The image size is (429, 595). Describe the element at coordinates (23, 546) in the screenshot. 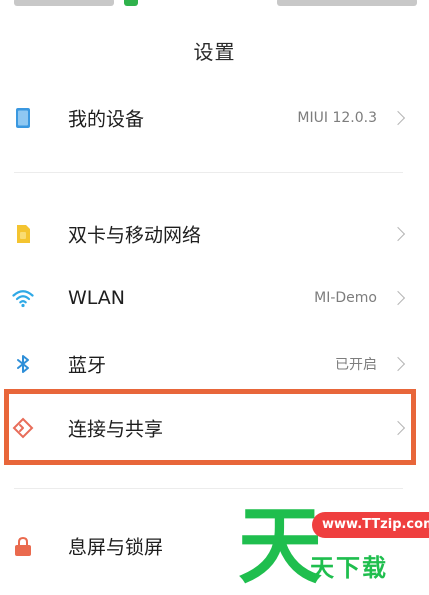

I see `lock-icon` at that location.